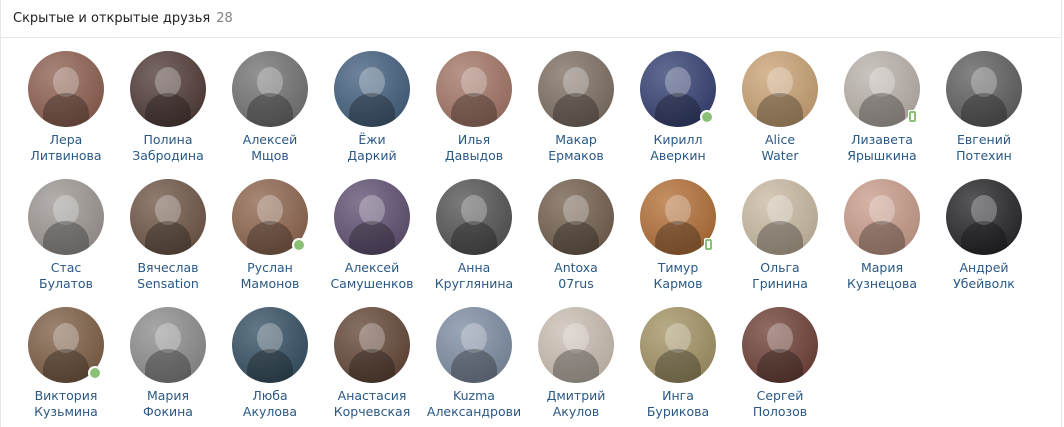  I want to click on friend-last-name: Аверкин, so click(678, 156).